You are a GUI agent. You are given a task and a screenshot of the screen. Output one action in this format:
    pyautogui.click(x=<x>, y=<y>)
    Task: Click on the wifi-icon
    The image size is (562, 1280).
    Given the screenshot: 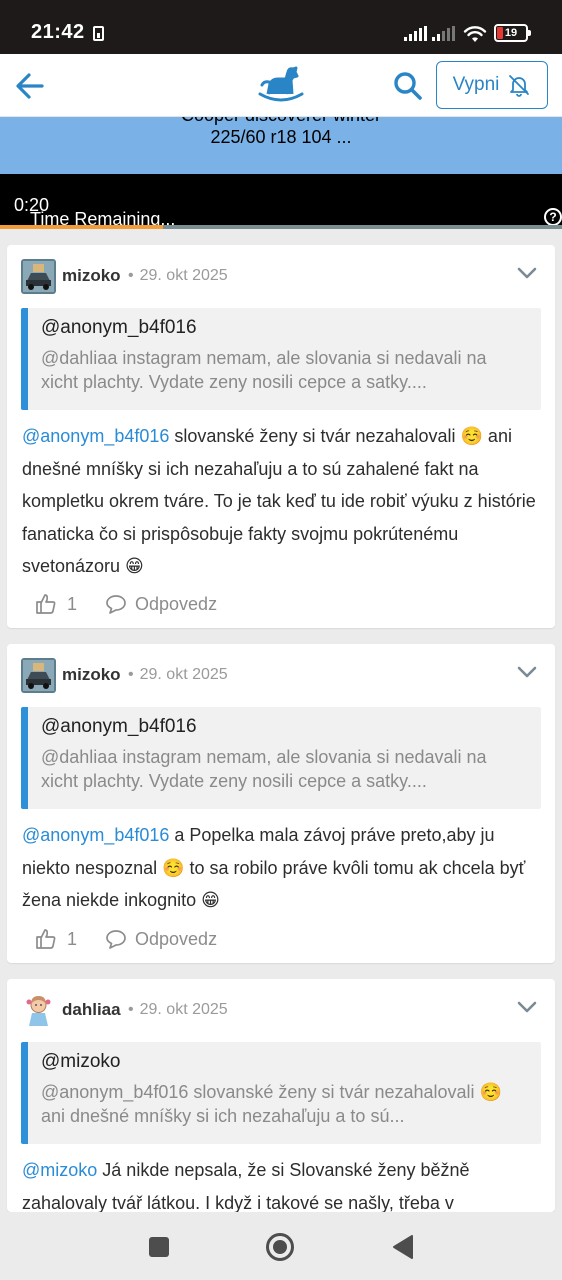 What is the action you would take?
    pyautogui.click(x=475, y=34)
    